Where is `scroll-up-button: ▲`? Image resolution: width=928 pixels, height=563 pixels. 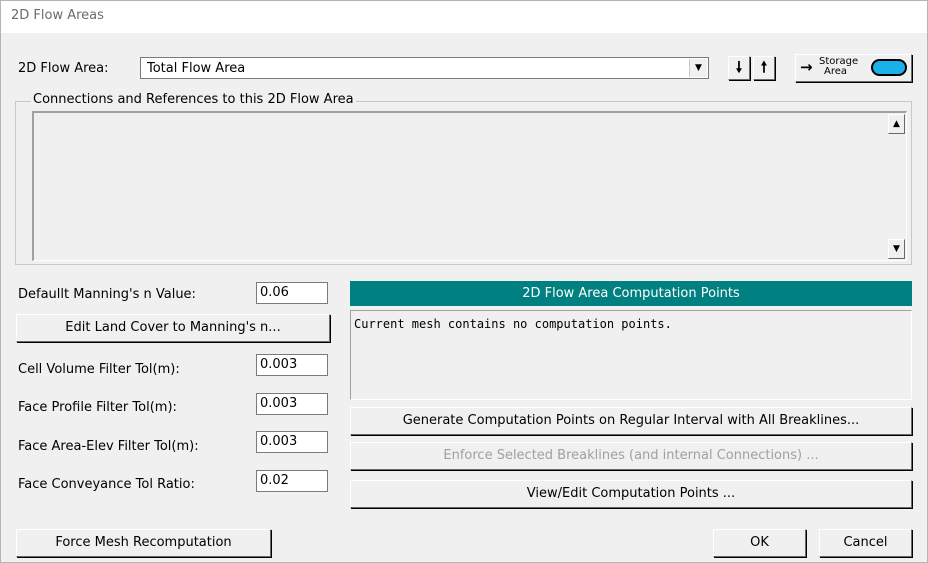
scroll-up-button: ▲ is located at coordinates (896, 124).